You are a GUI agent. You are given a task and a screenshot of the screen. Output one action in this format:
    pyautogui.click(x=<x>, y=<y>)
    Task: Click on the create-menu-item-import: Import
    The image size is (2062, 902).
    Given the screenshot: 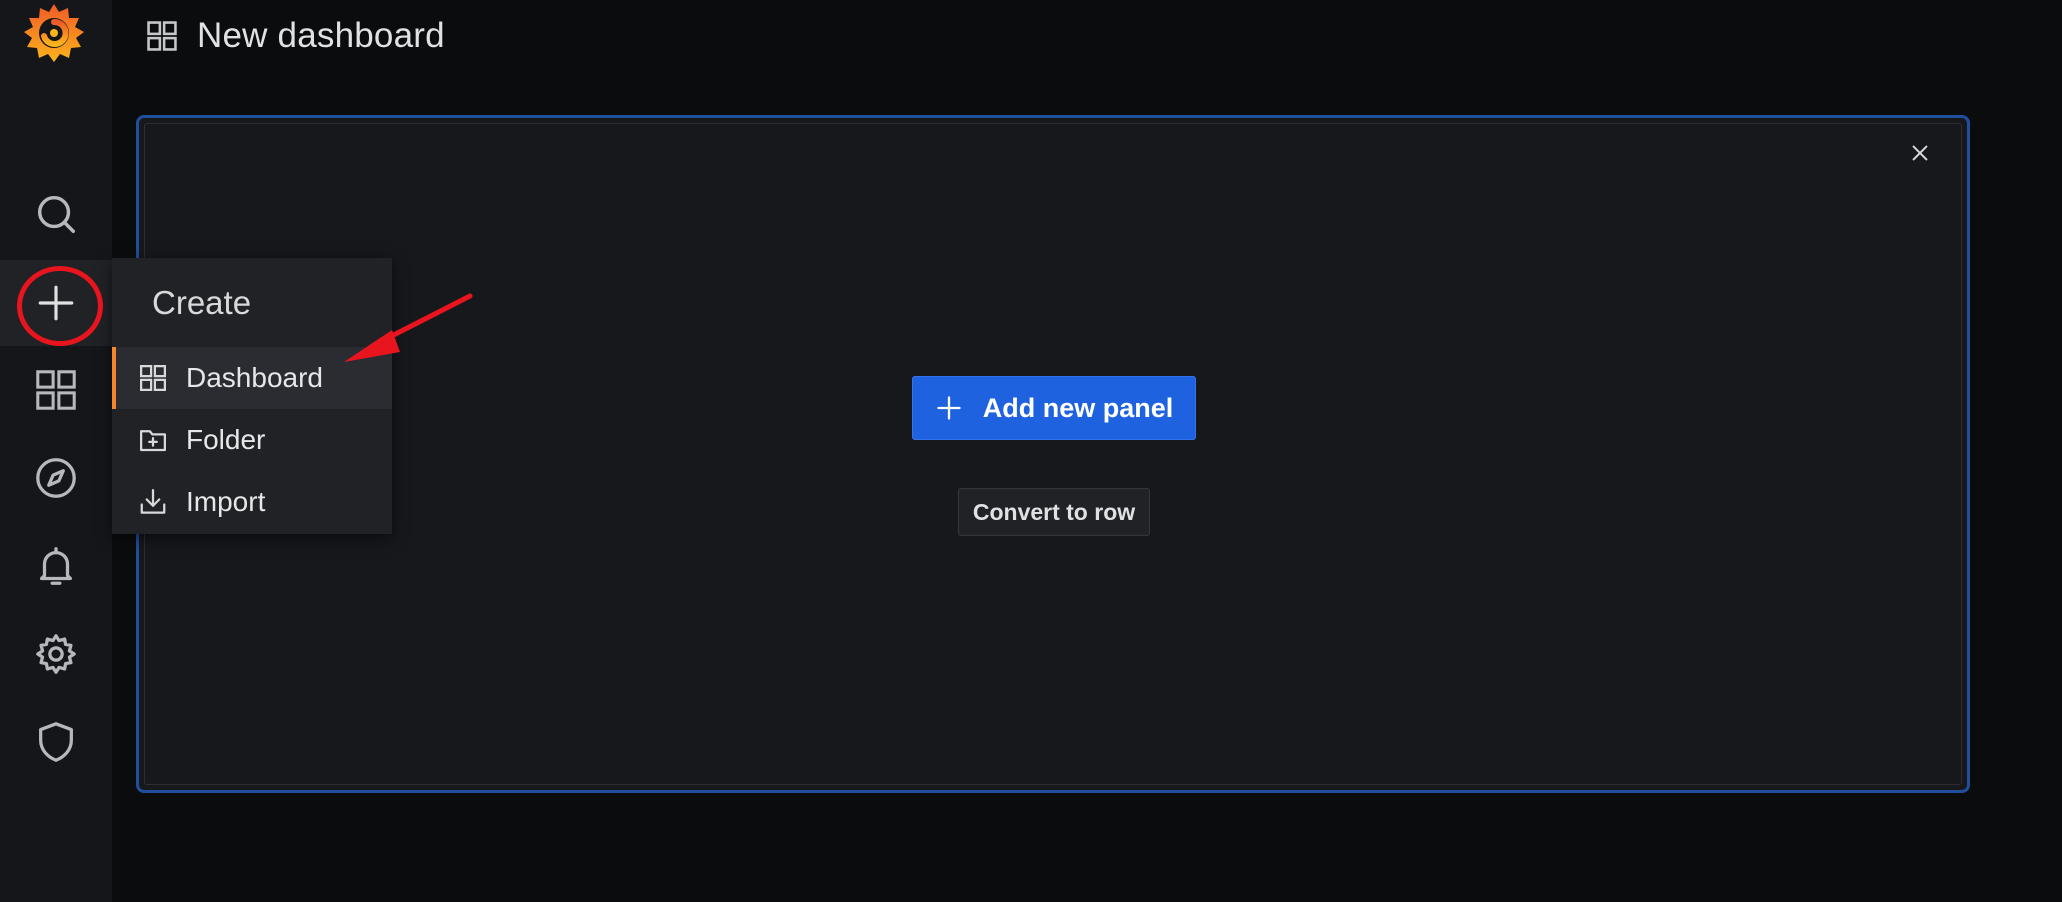 What is the action you would take?
    pyautogui.click(x=252, y=502)
    